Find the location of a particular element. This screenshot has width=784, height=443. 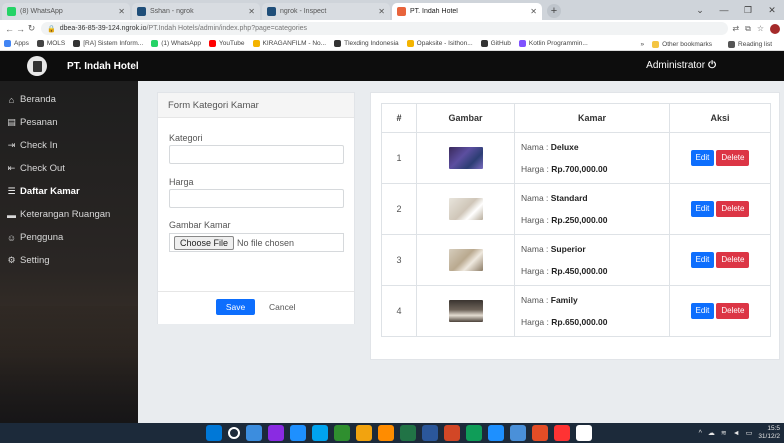

browser-tab-indah-hotel: PT. Indah Hotel ✕ is located at coordinates (467, 11).